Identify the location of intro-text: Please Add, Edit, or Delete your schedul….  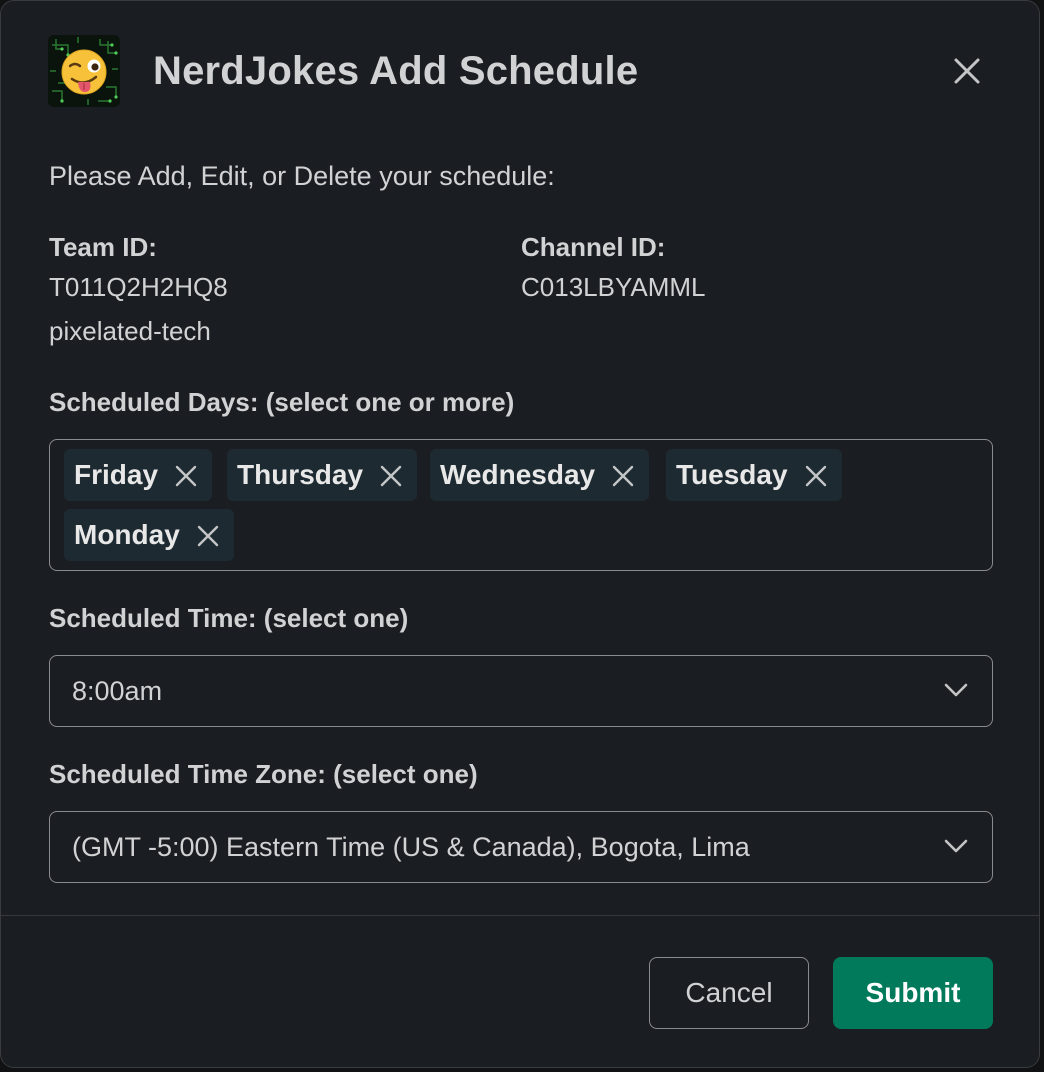
(302, 176).